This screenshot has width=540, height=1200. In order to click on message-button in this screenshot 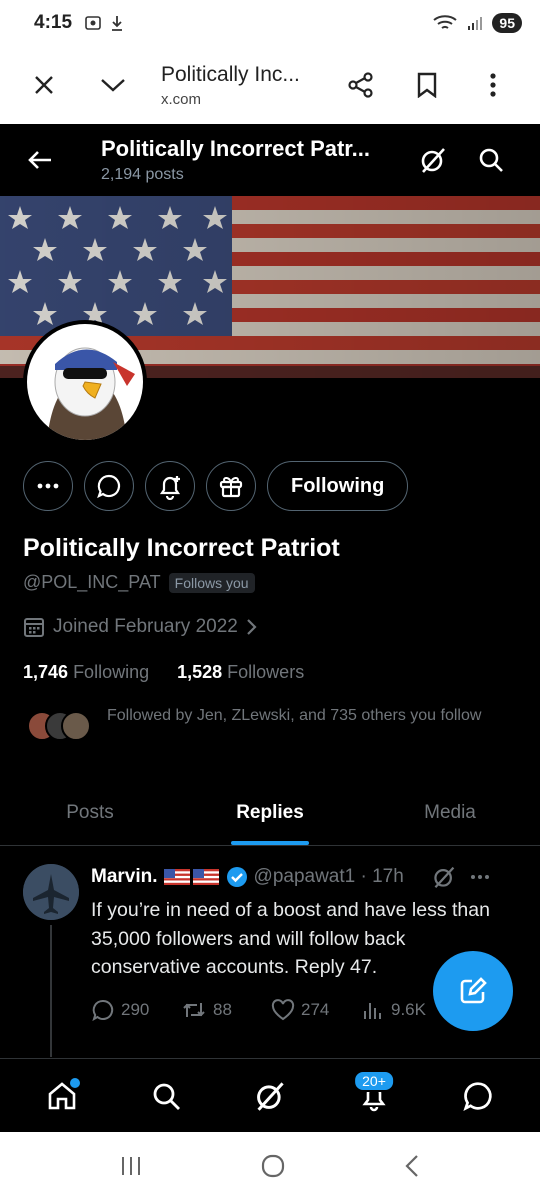, I will do `click(109, 486)`.